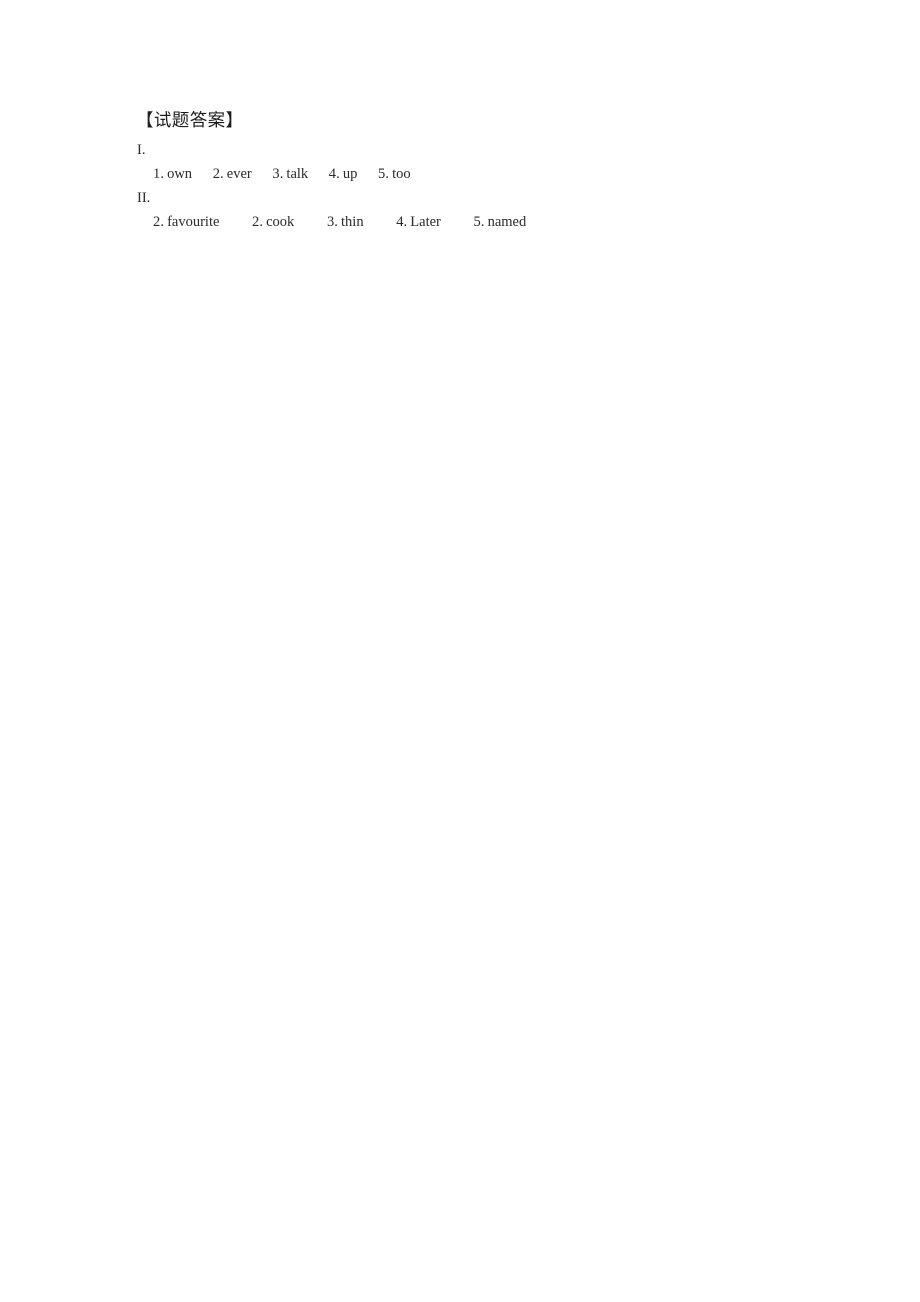  I want to click on section-label-1: I., so click(141, 150).